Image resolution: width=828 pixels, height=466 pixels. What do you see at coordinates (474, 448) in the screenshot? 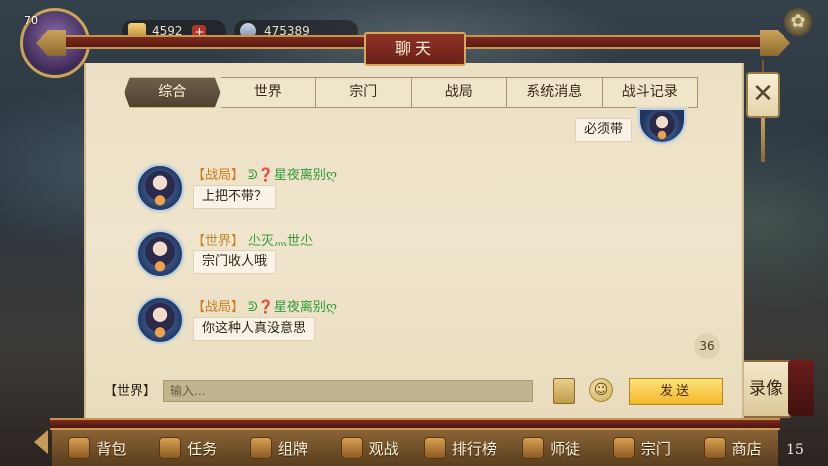
I see `nav-item-label: 排行榜` at bounding box center [474, 448].